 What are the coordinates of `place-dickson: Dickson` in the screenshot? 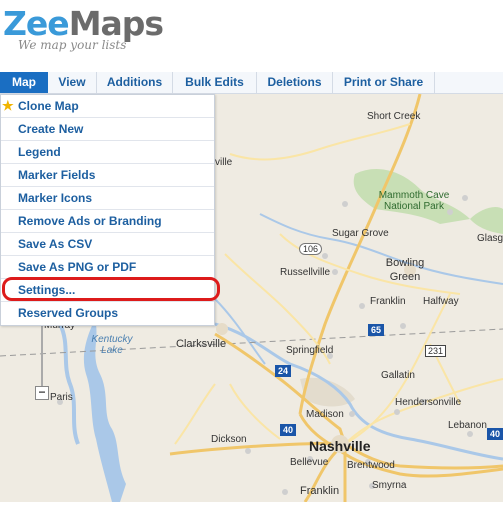 It's located at (229, 439).